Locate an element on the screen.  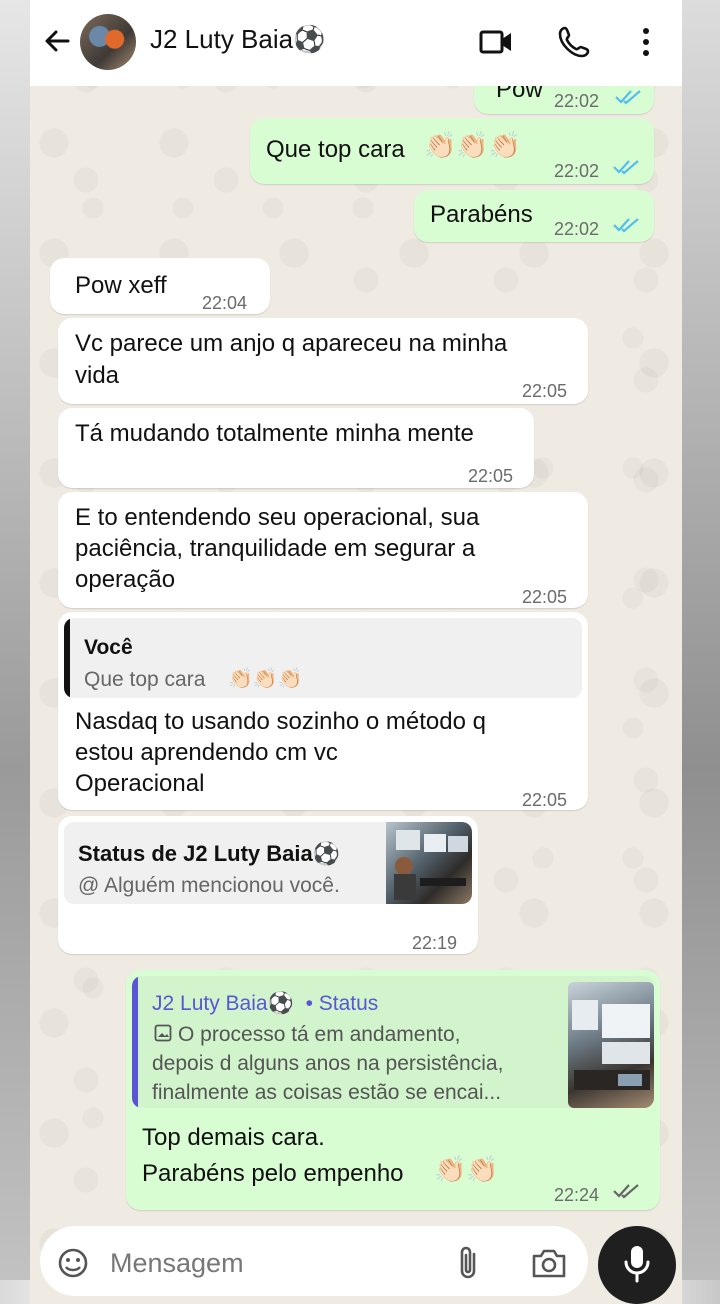
voice-record-button is located at coordinates (637, 1265).